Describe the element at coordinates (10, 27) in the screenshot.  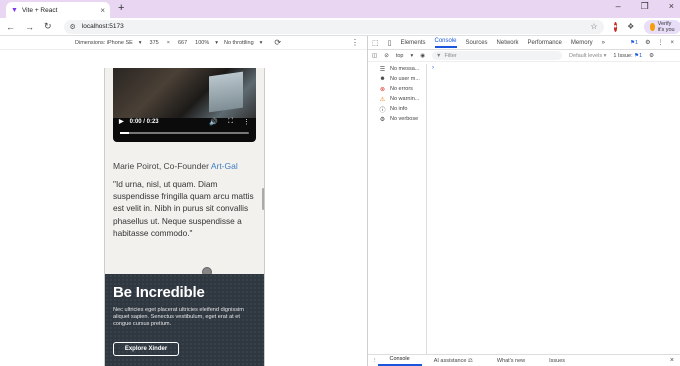
I see `back-icon: ←` at that location.